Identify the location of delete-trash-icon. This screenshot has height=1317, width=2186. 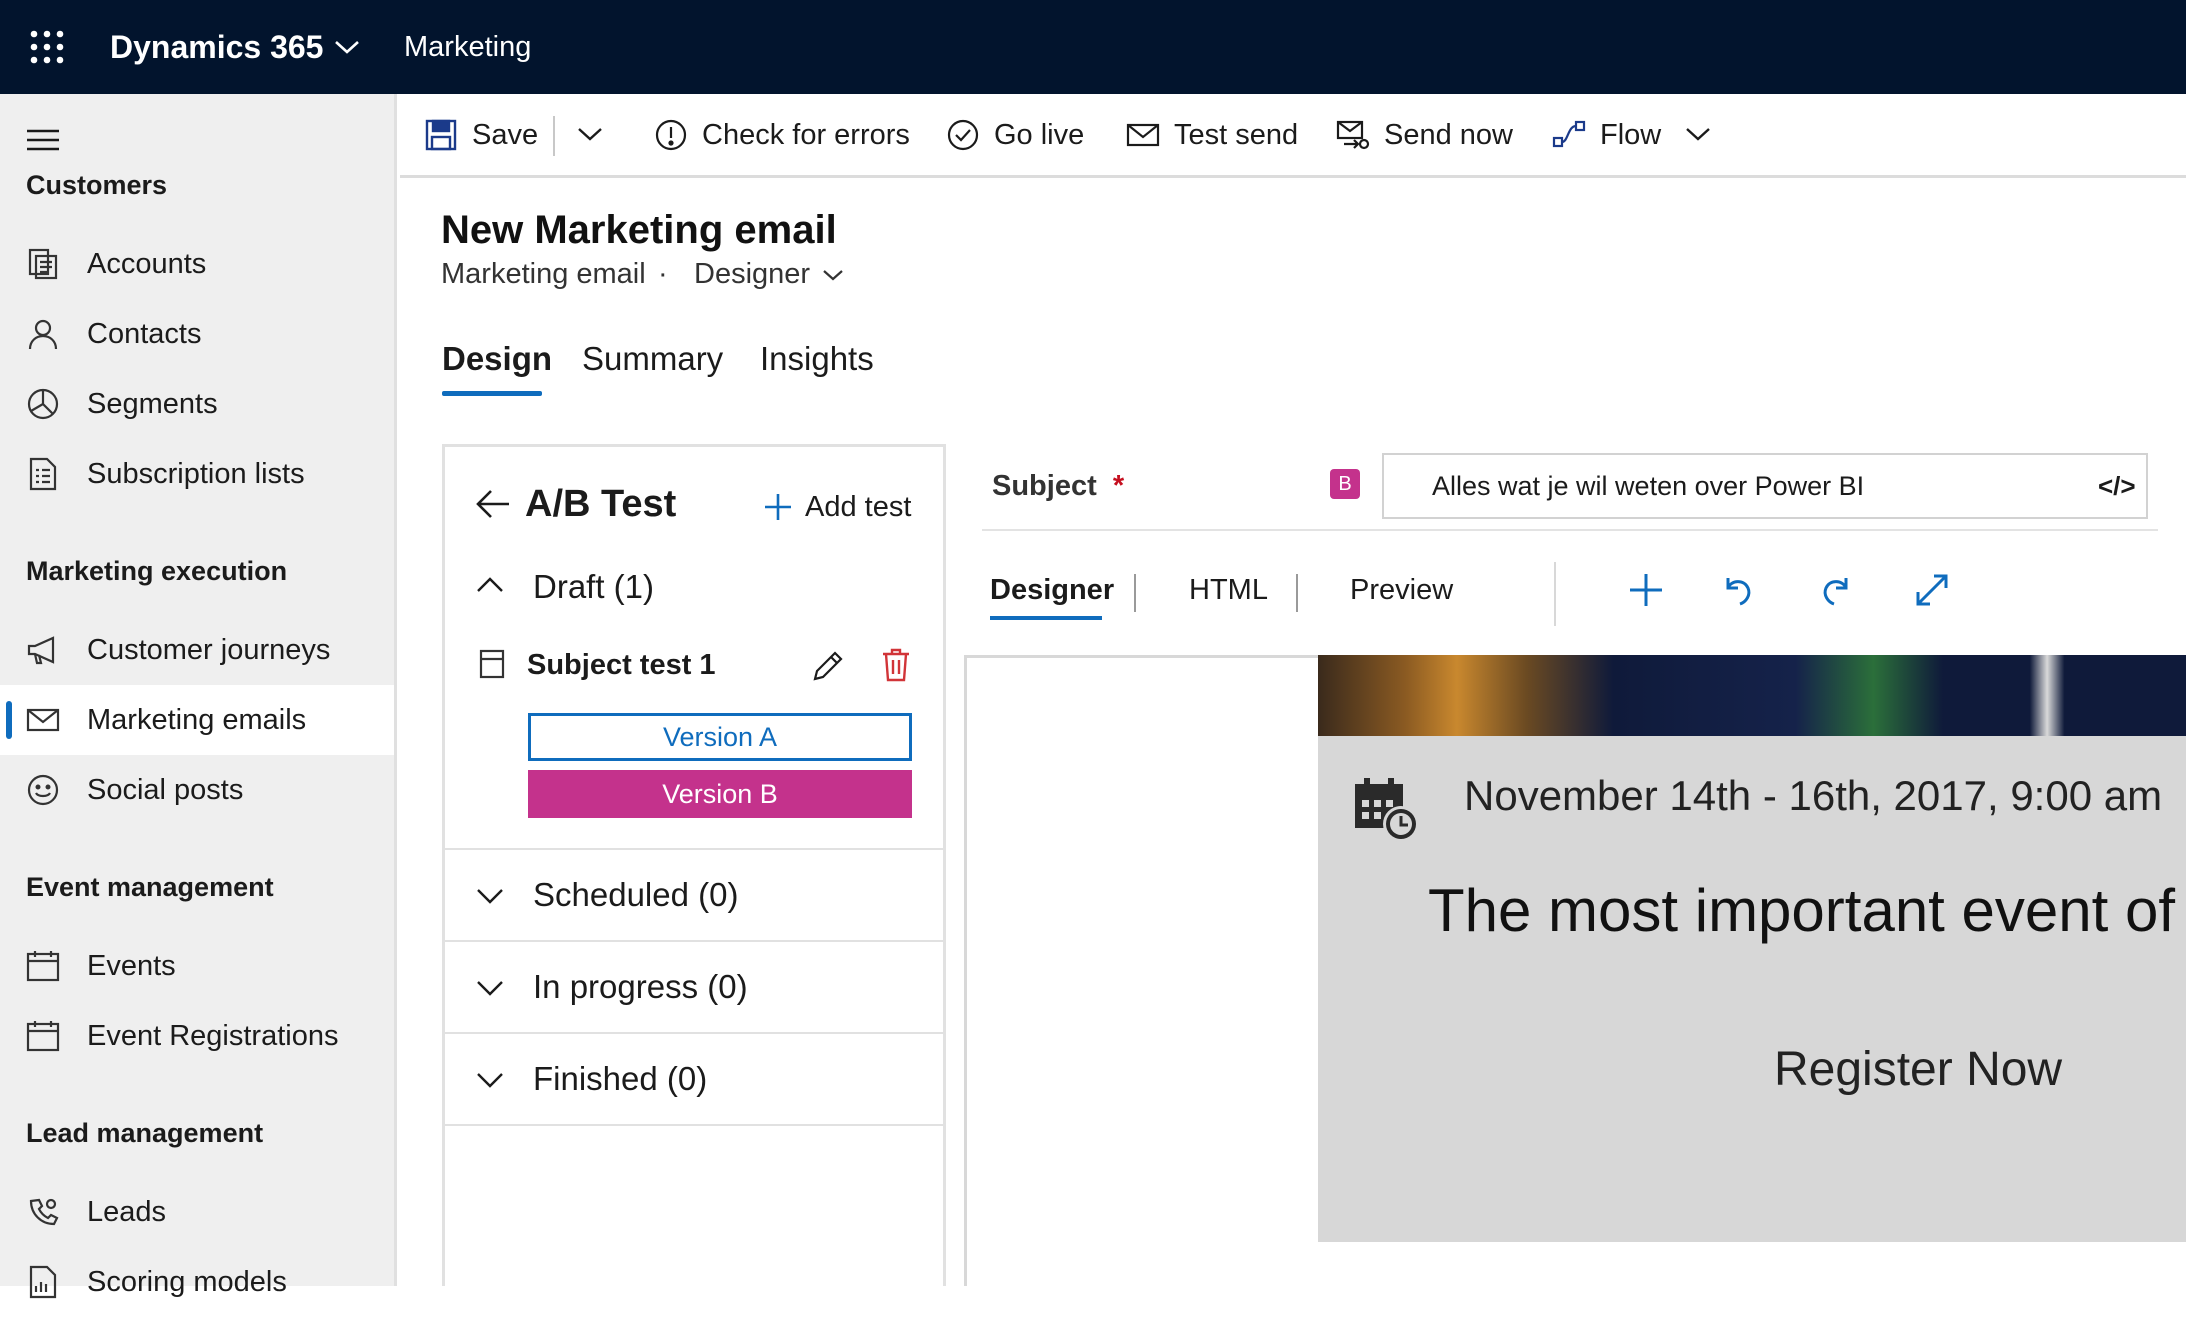
(896, 665).